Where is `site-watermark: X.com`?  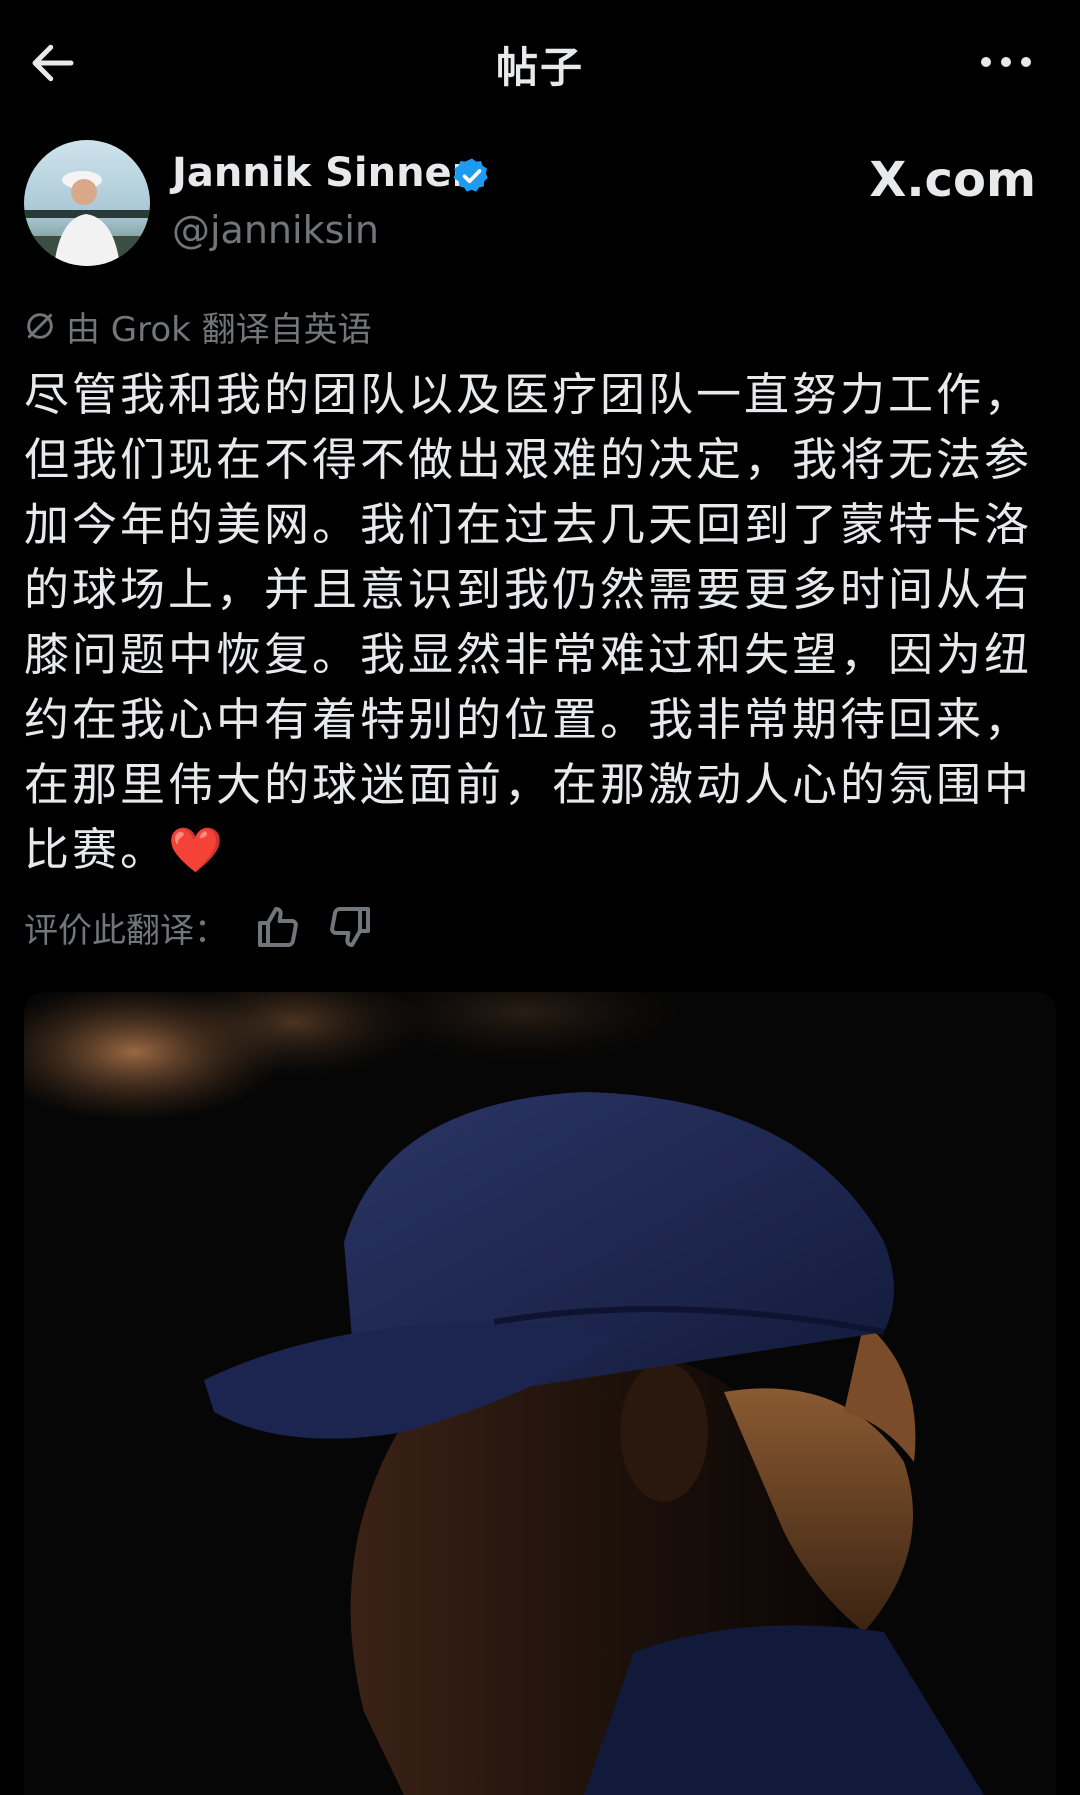 site-watermark: X.com is located at coordinates (952, 180).